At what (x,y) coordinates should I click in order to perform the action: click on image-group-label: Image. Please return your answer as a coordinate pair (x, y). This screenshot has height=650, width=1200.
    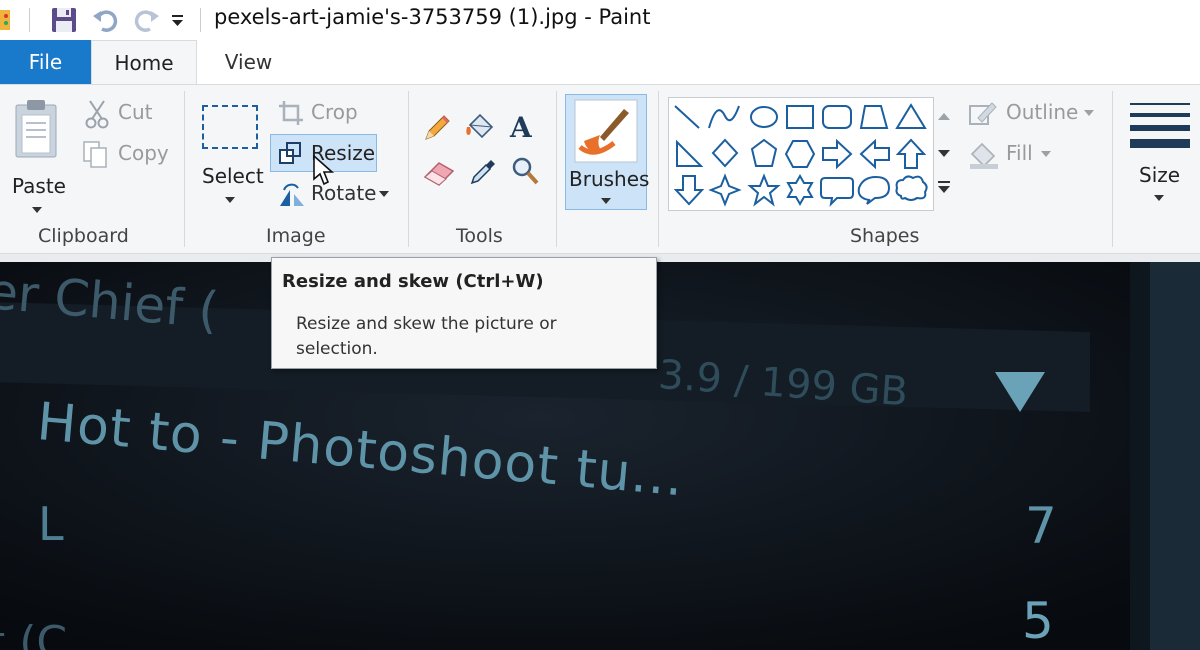
    Looking at the image, I should click on (296, 236).